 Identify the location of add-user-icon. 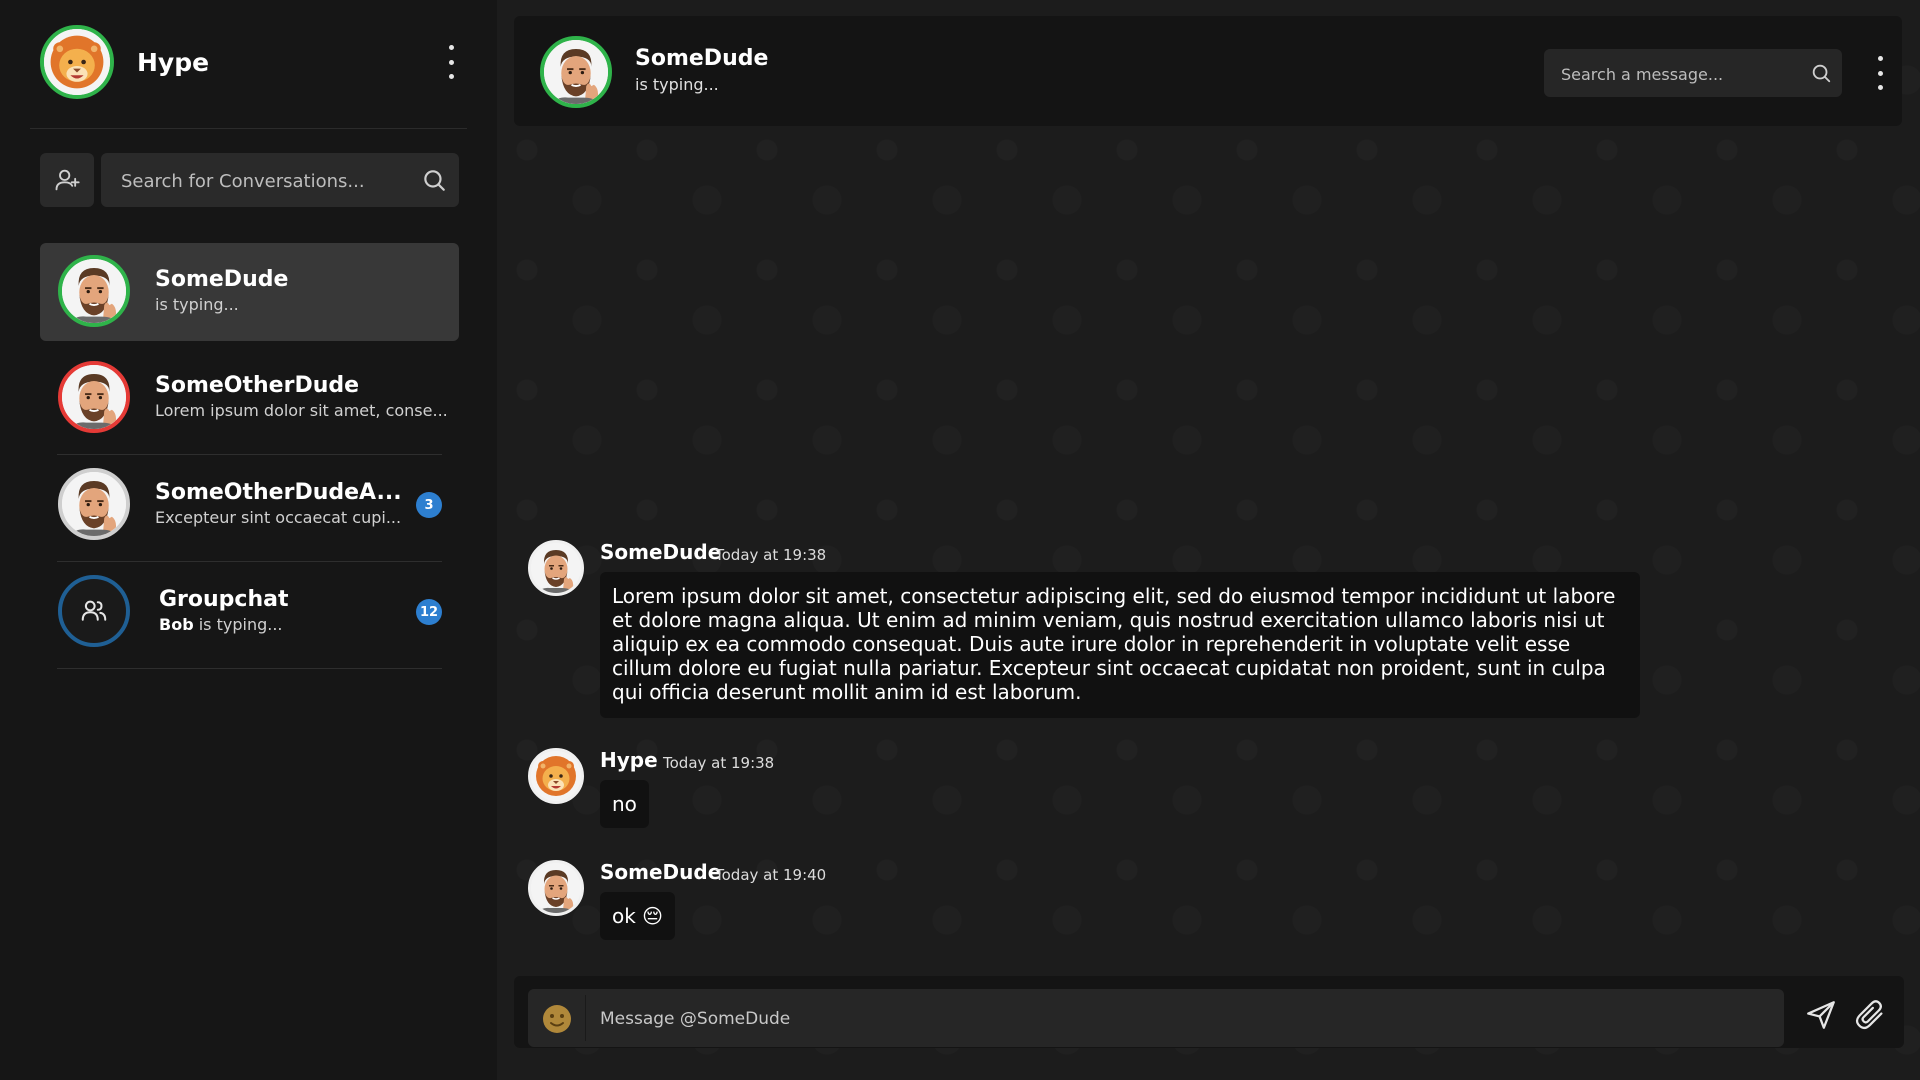
(67, 180).